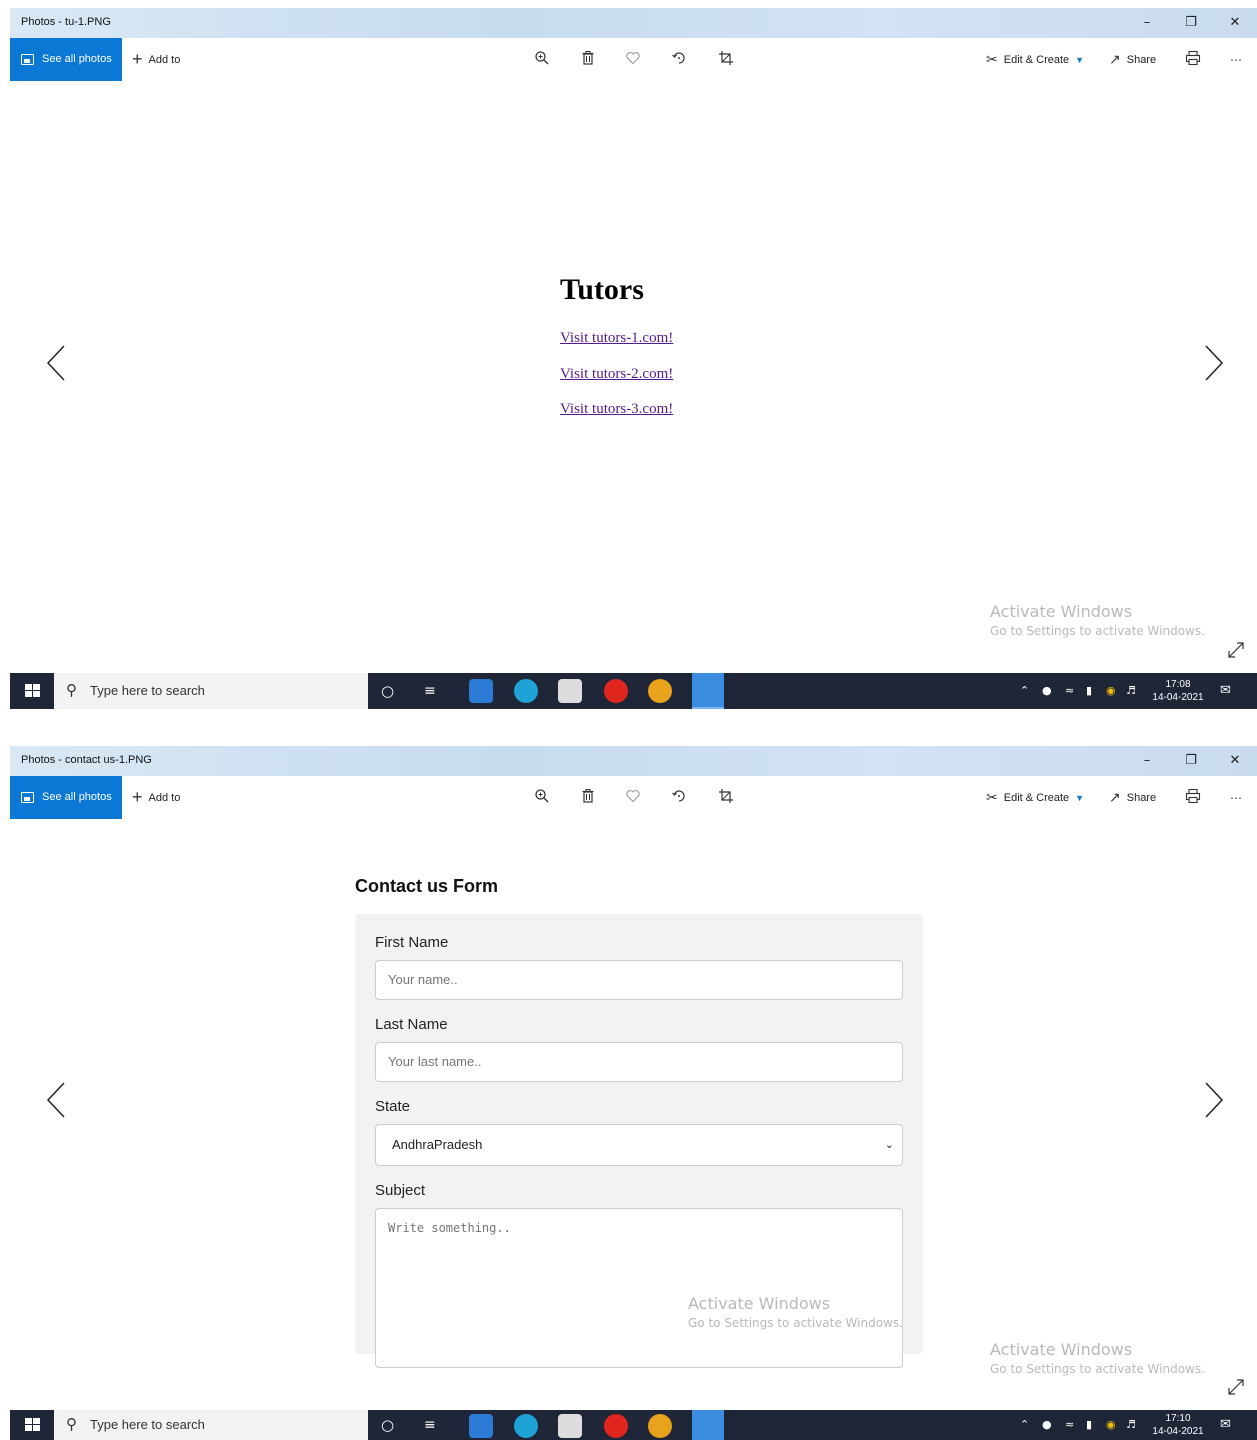 The height and width of the screenshot is (1440, 1257). I want to click on system-clock: 17:10 14-04-2021, so click(1178, 1425).